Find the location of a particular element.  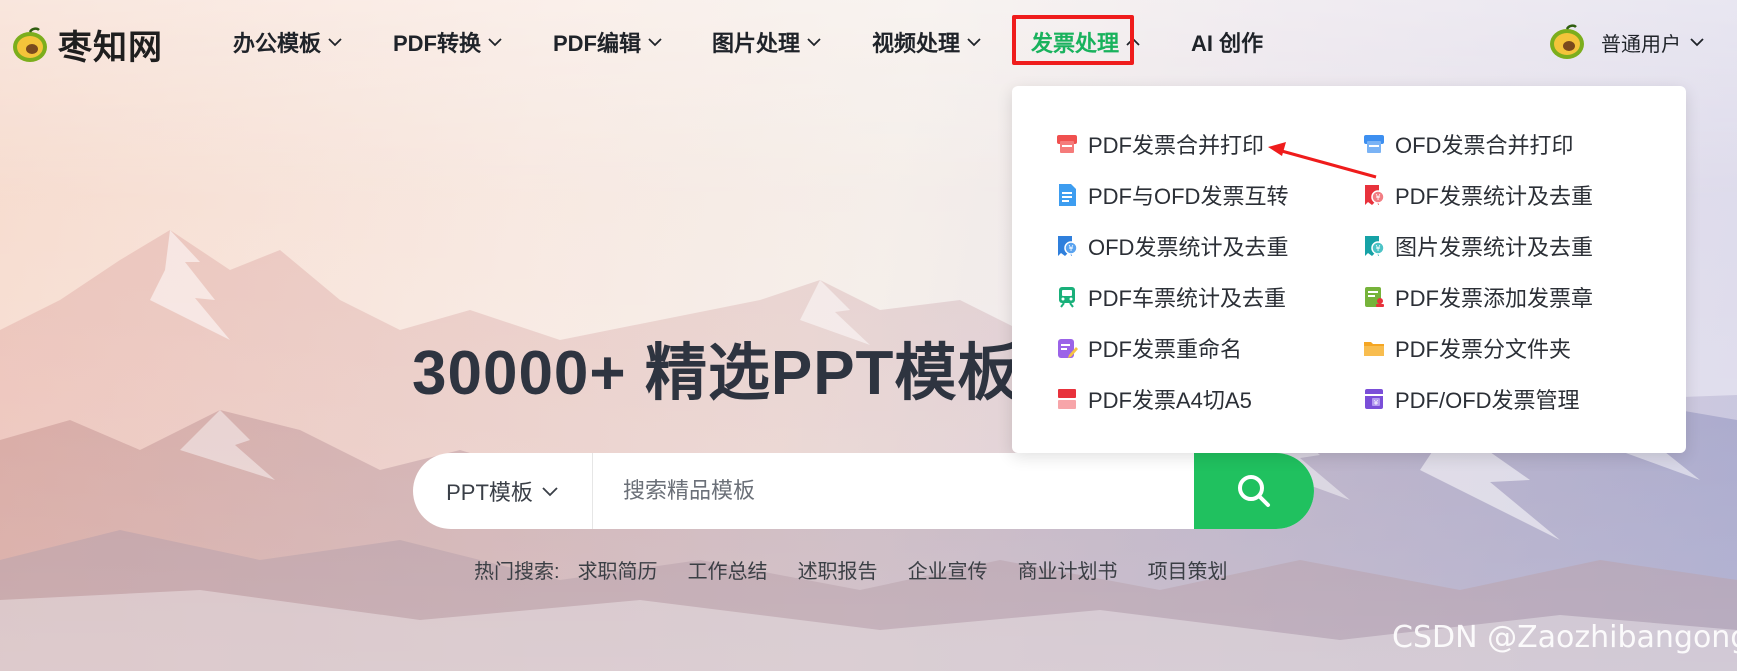

menu-item-ofd-invoice-merge-print: OFD发票合并打印 is located at coordinates (1468, 144).